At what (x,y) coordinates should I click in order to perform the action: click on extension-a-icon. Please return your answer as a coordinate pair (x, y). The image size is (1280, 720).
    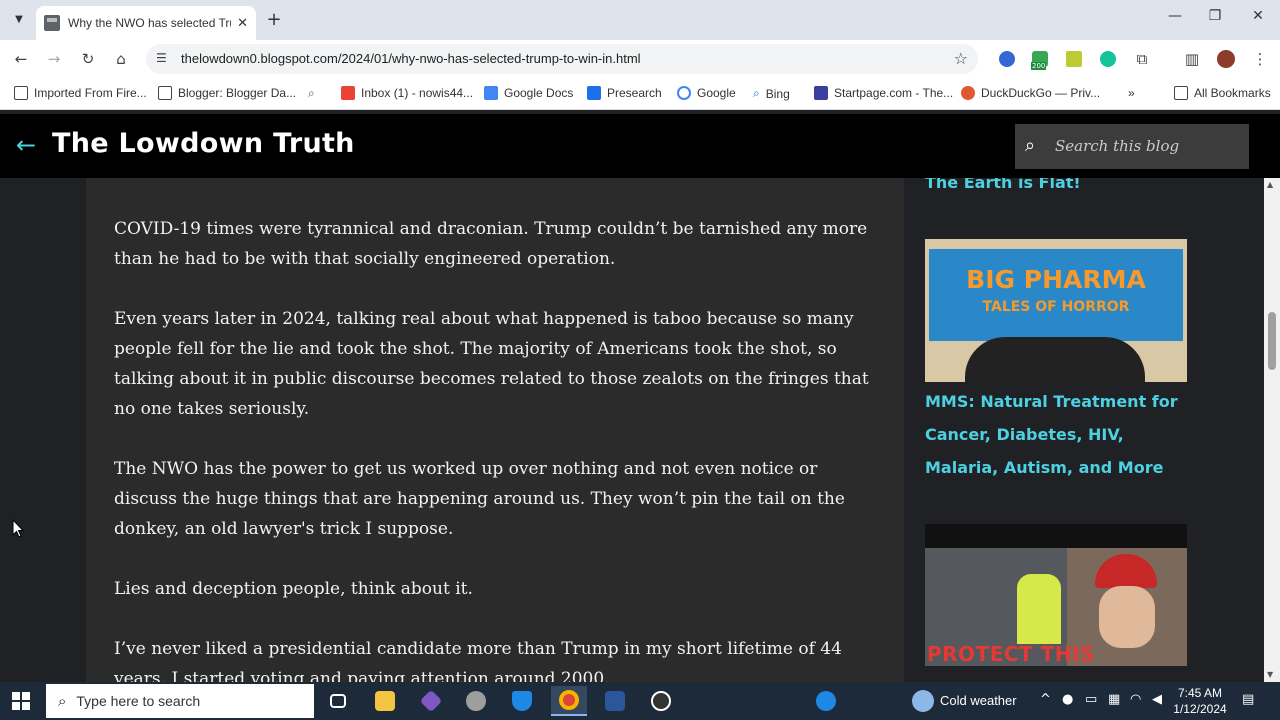
    Looking at the image, I should click on (1007, 59).